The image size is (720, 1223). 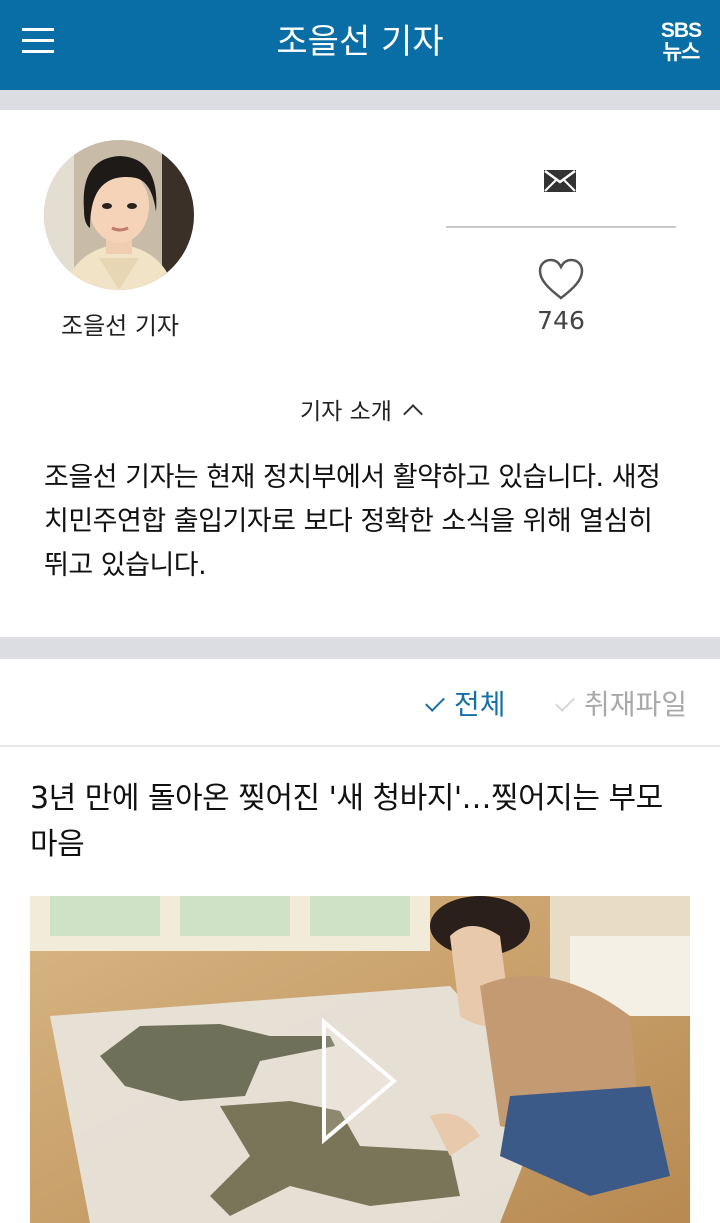 What do you see at coordinates (681, 30) in the screenshot?
I see `brand-line-1: SBS` at bounding box center [681, 30].